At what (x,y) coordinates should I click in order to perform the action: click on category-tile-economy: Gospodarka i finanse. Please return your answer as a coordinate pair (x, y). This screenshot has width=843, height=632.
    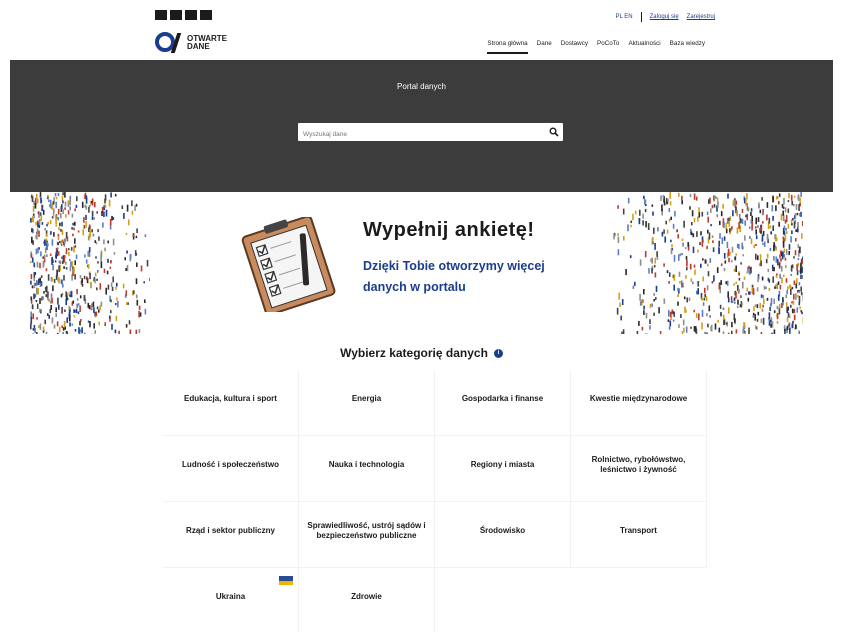
    Looking at the image, I should click on (503, 403).